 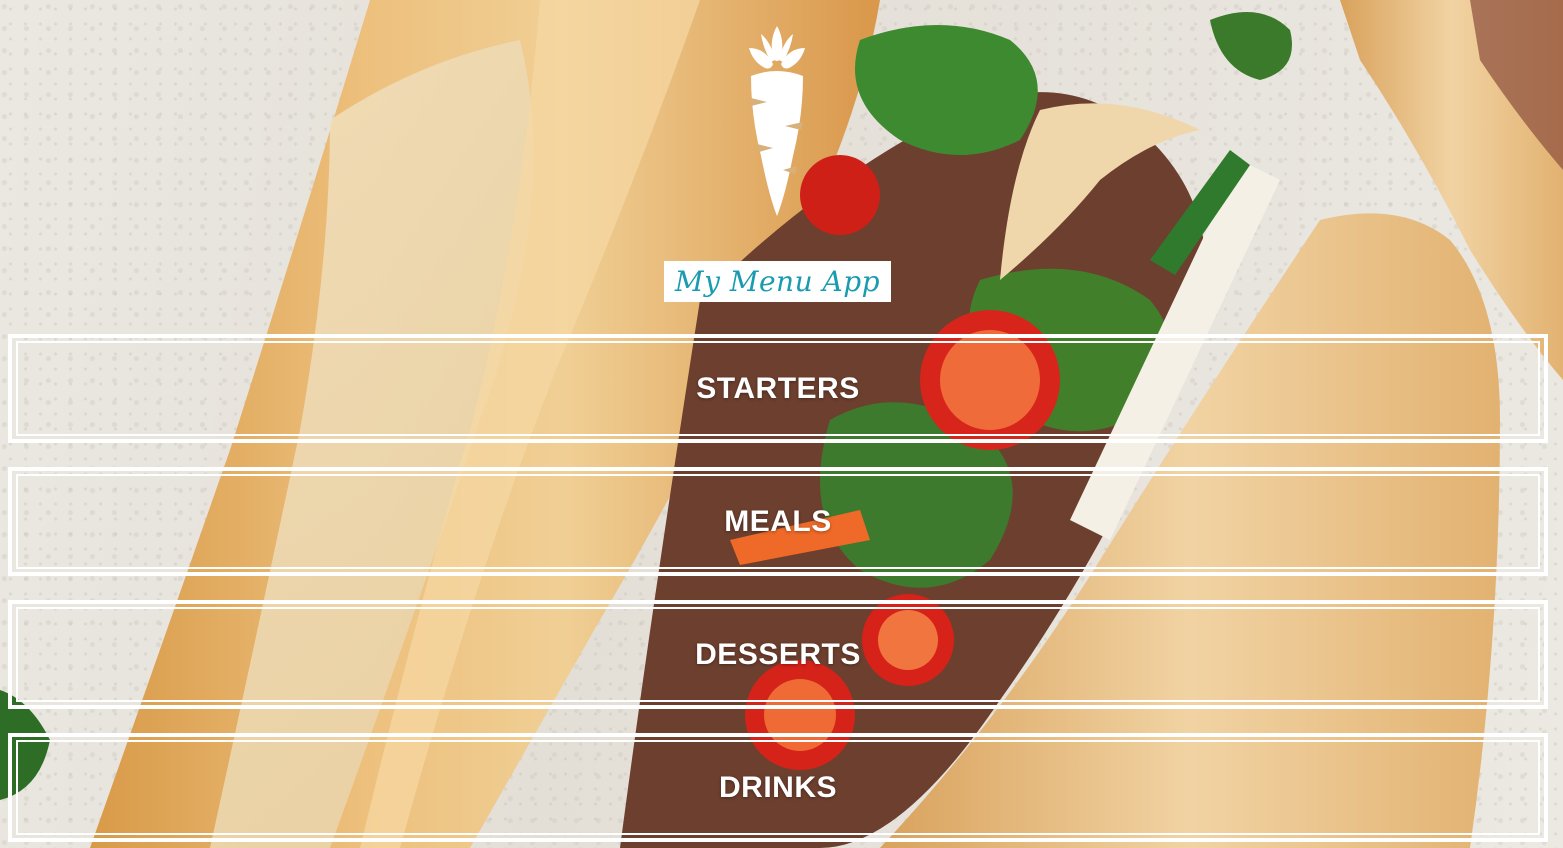 I want to click on starters-label: STARTERS, so click(x=778, y=388).